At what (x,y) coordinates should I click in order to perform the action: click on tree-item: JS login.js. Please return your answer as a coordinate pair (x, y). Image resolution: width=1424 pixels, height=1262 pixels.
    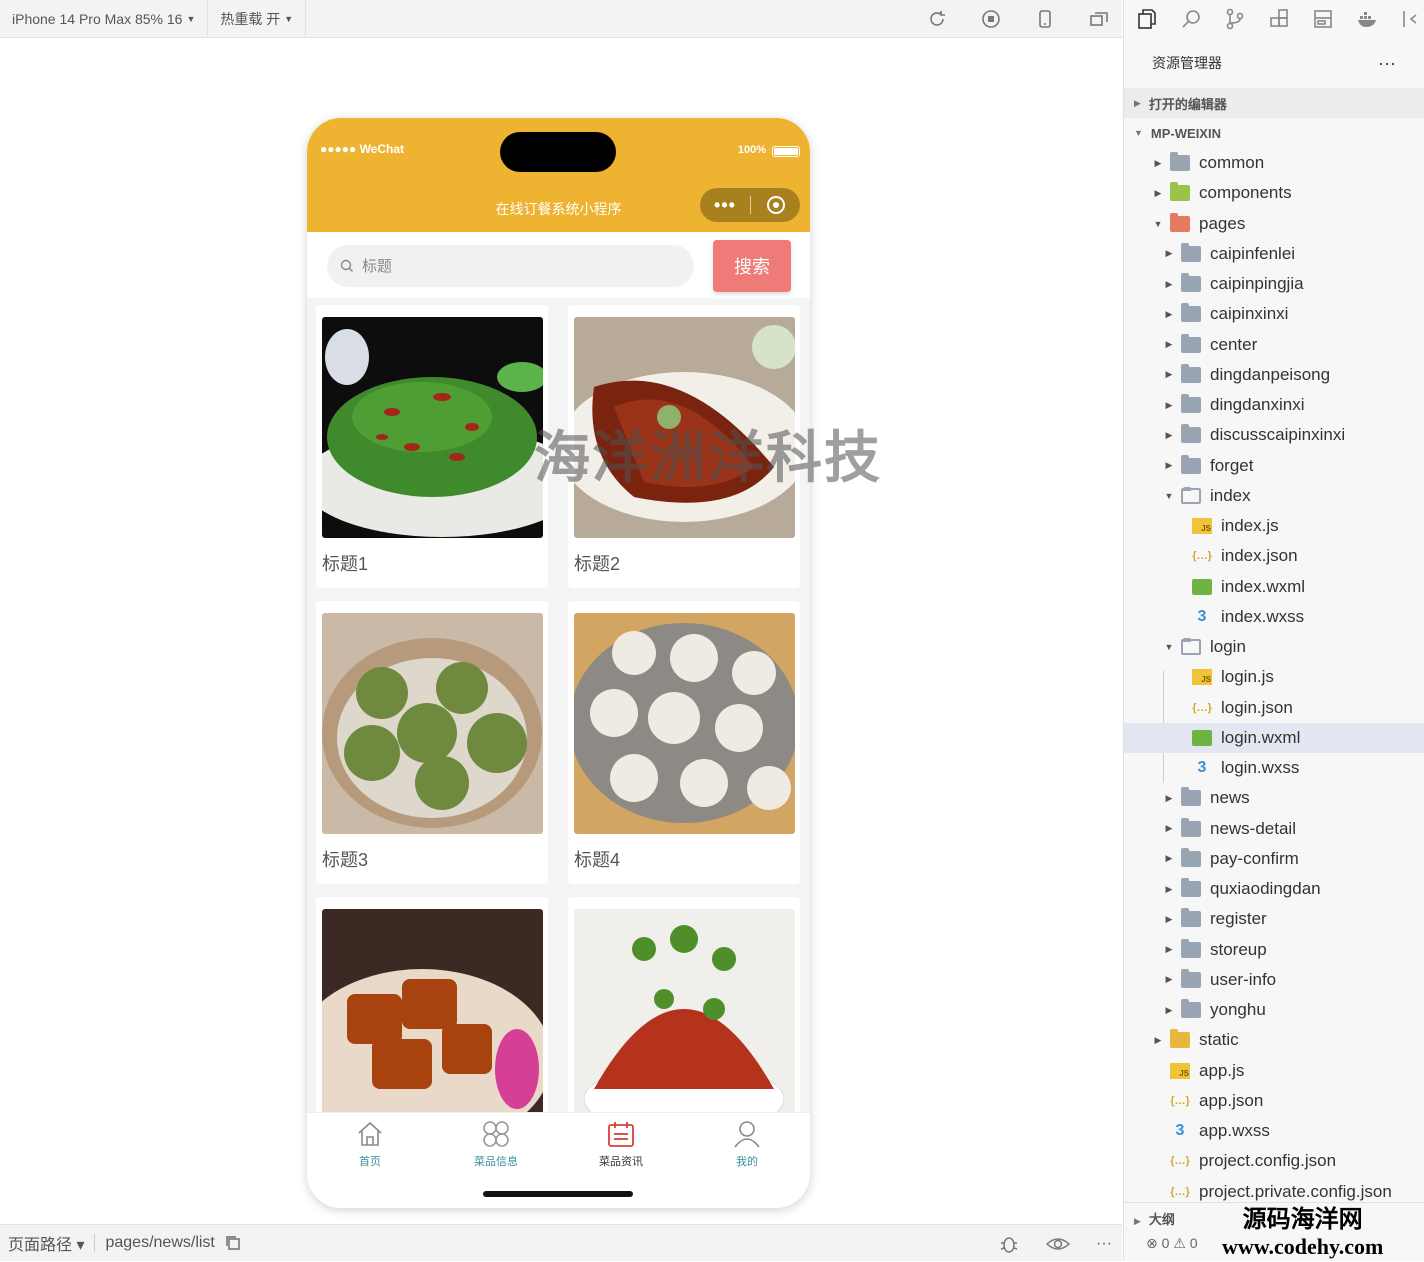
    Looking at the image, I should click on (1274, 677).